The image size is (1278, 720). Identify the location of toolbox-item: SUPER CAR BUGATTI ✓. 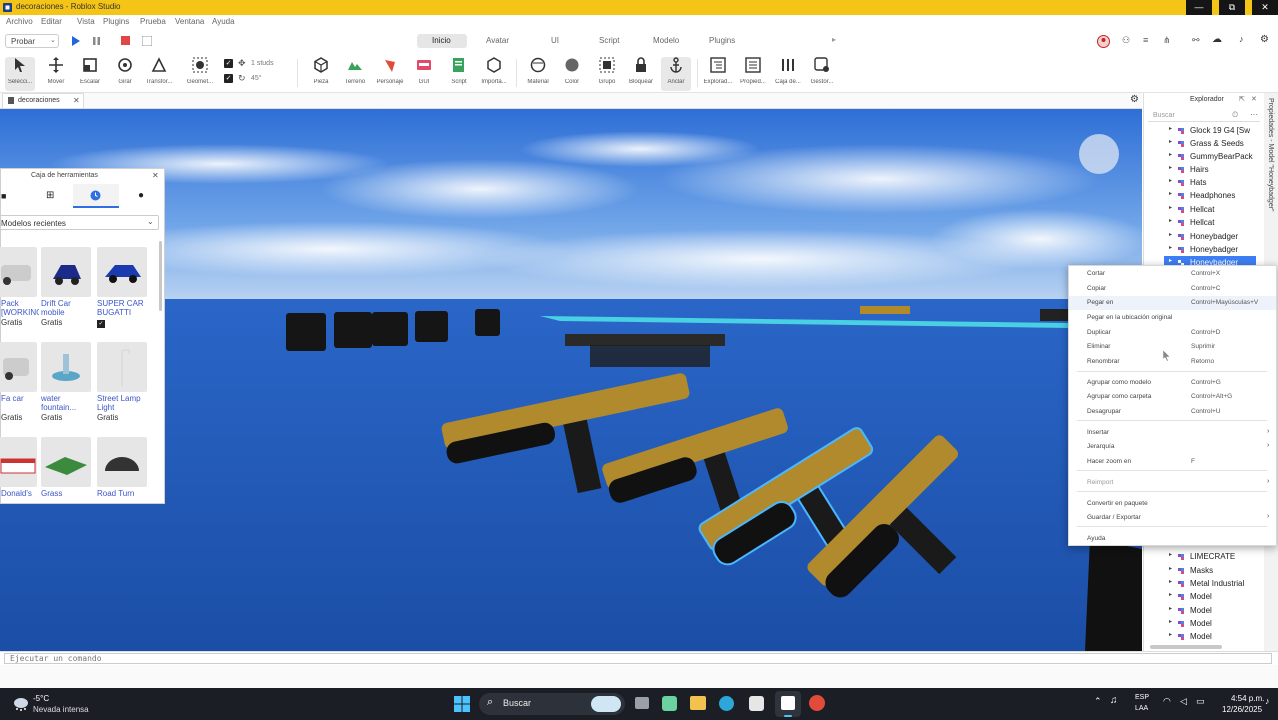
(123, 287).